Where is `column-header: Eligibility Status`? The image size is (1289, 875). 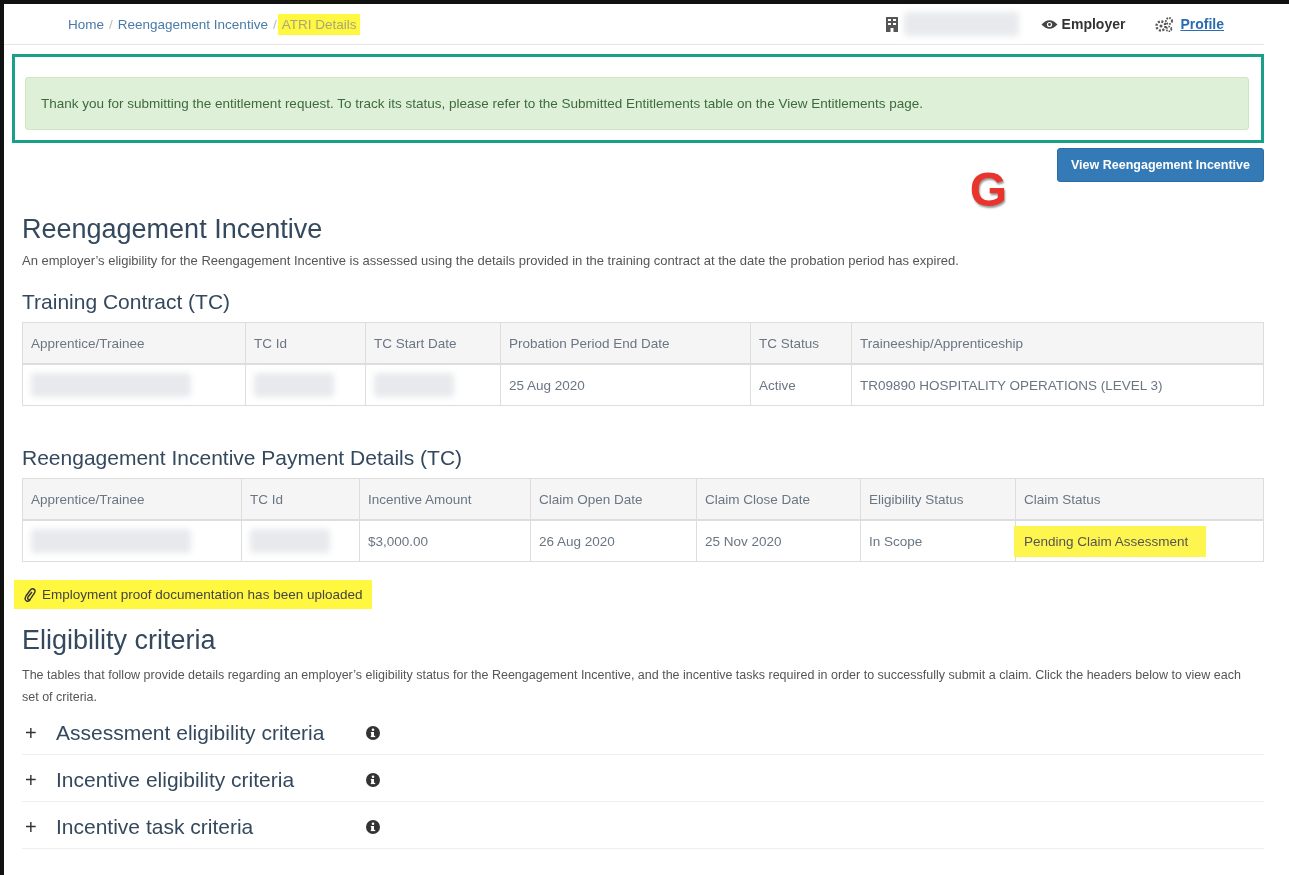 column-header: Eligibility Status is located at coordinates (938, 499).